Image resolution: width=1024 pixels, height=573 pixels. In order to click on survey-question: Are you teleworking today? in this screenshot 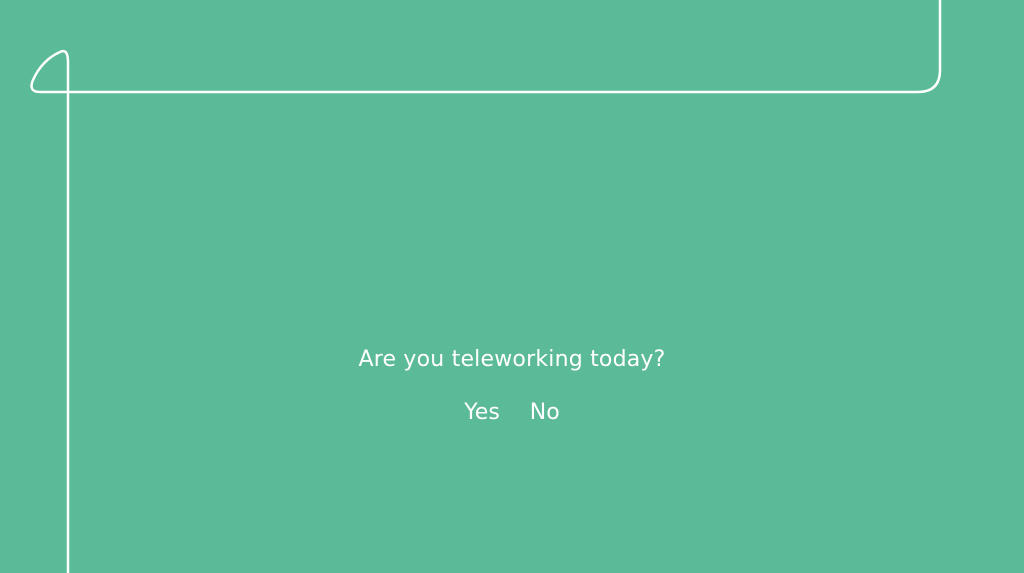, I will do `click(512, 359)`.